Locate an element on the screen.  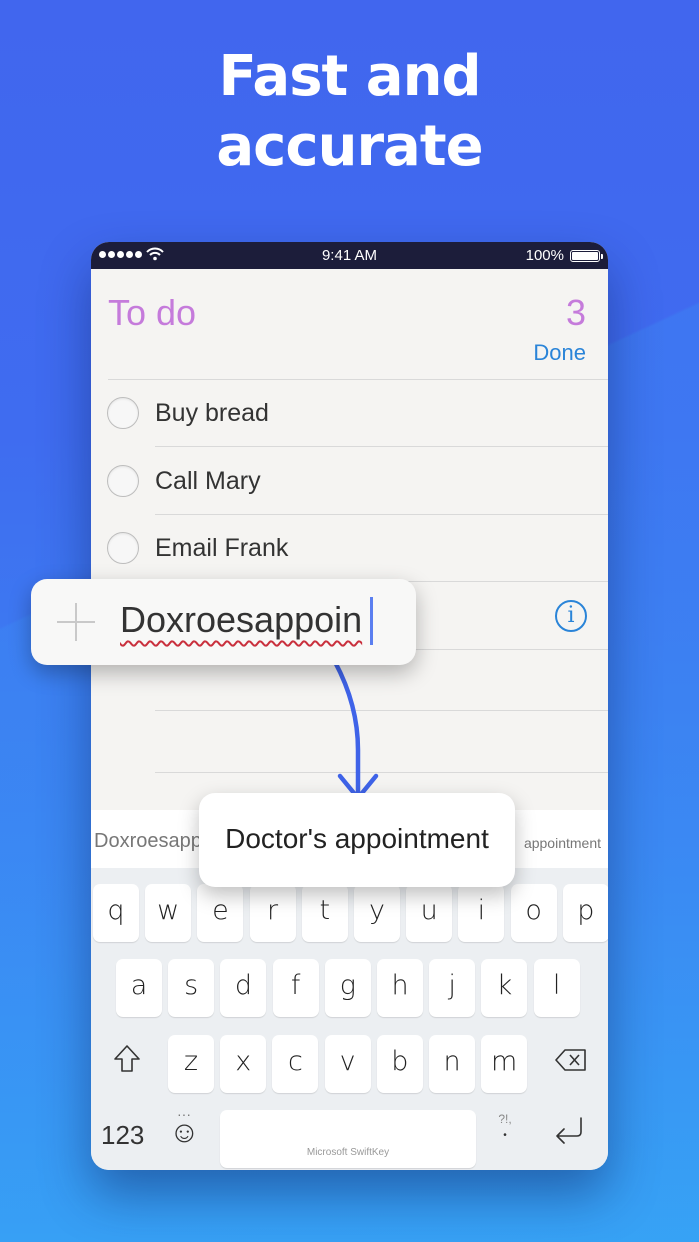
new-item-text: Doxroesappoin is located at coordinates (241, 620).